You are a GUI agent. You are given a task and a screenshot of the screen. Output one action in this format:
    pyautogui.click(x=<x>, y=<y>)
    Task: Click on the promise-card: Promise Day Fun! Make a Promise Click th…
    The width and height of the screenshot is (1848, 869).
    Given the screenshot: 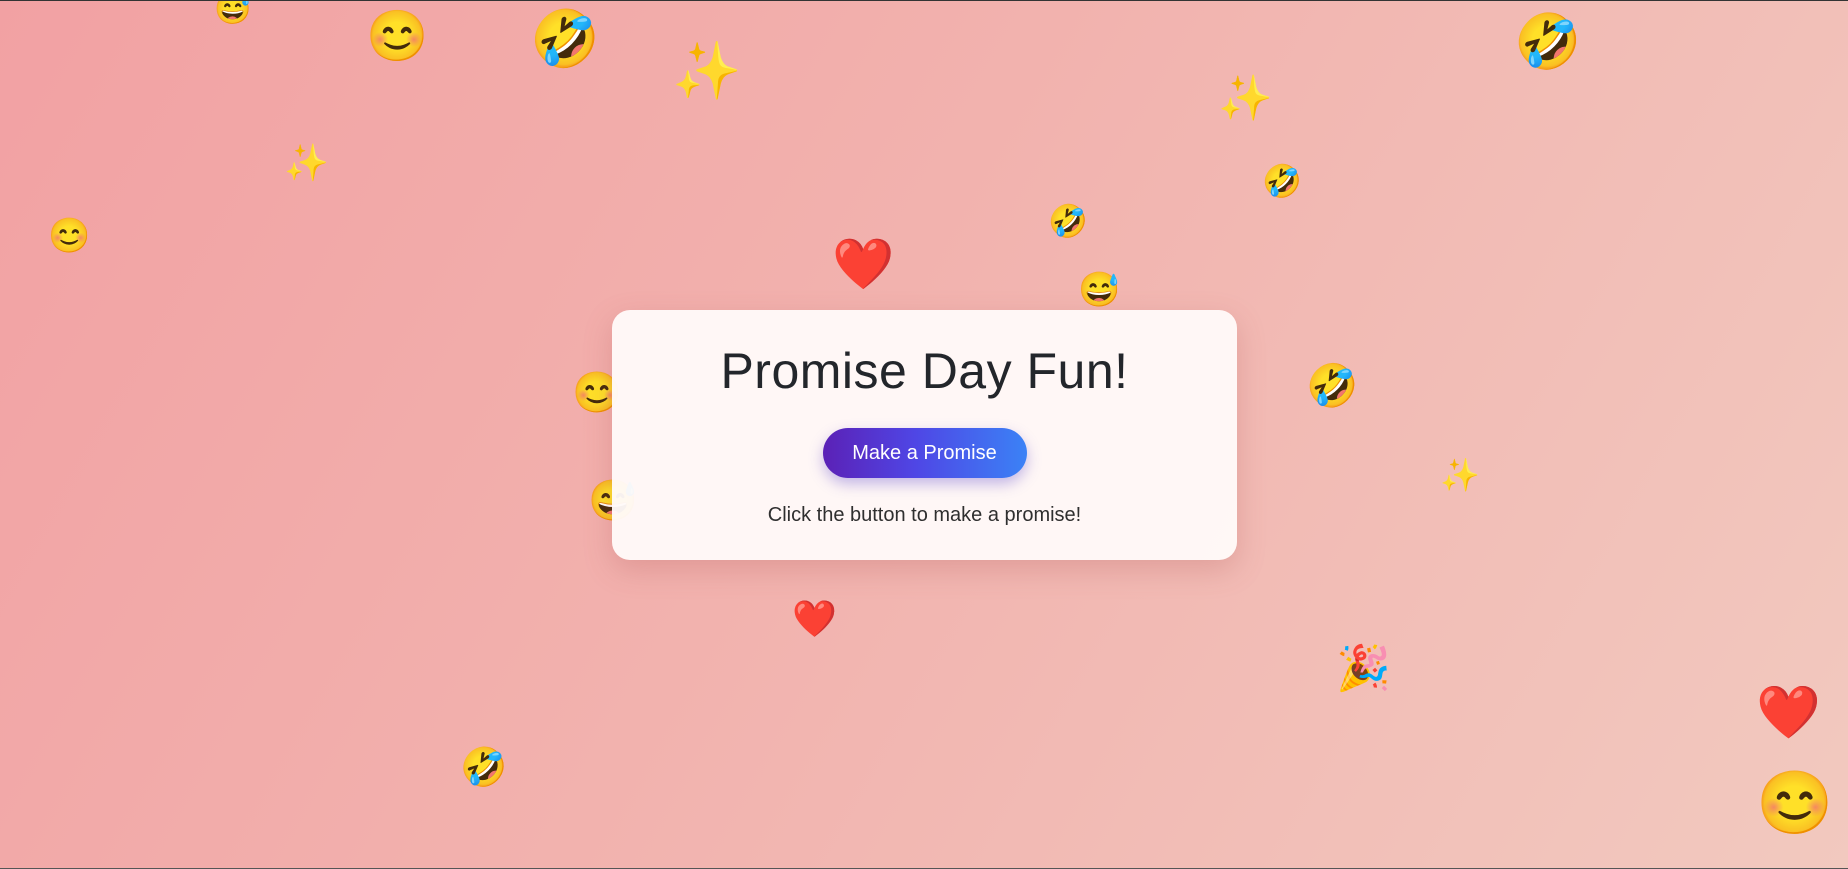 What is the action you would take?
    pyautogui.click(x=924, y=435)
    